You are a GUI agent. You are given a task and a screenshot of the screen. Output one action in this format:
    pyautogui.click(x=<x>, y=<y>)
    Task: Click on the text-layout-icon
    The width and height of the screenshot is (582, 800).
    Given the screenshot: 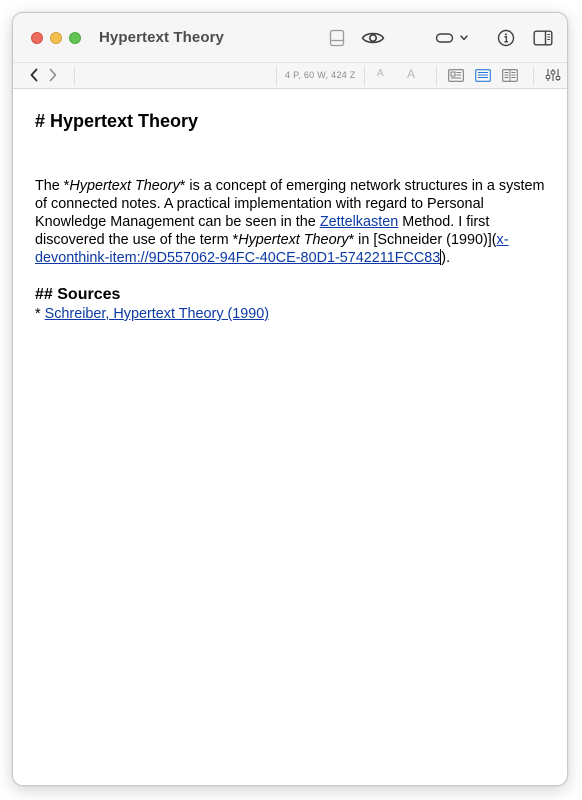 What is the action you would take?
    pyautogui.click(x=456, y=75)
    